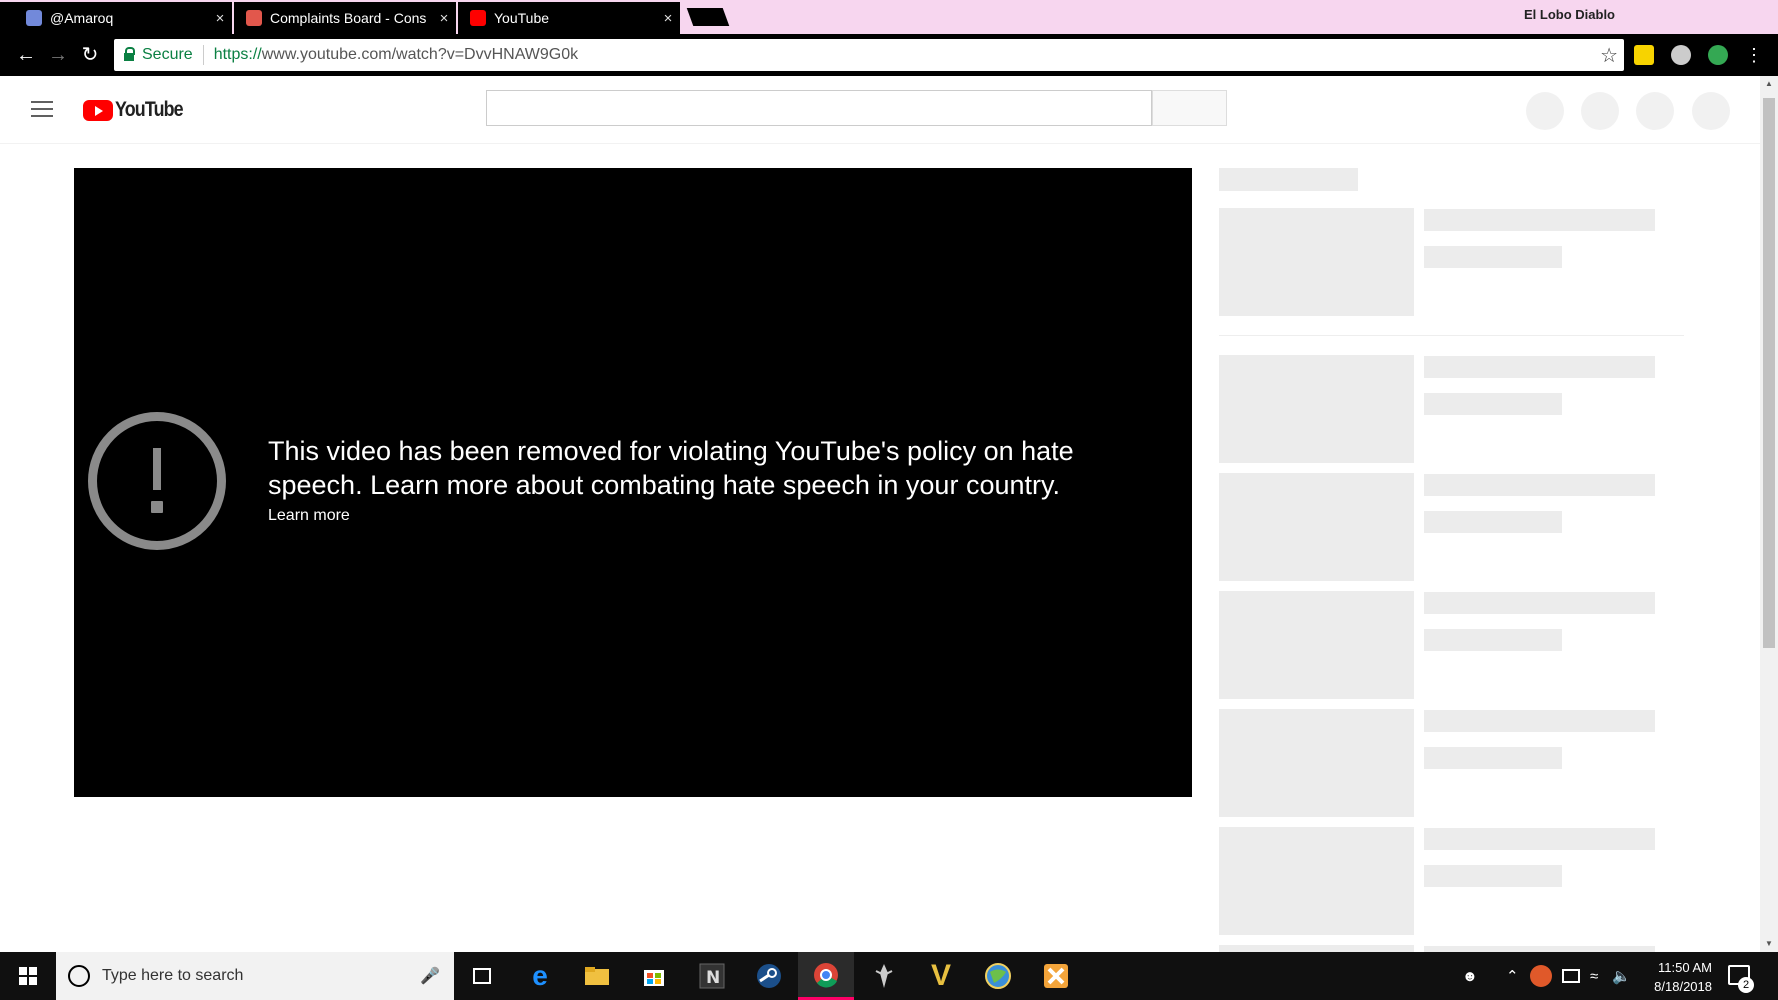  Describe the element at coordinates (769, 976) in the screenshot. I see `steam-icon` at that location.